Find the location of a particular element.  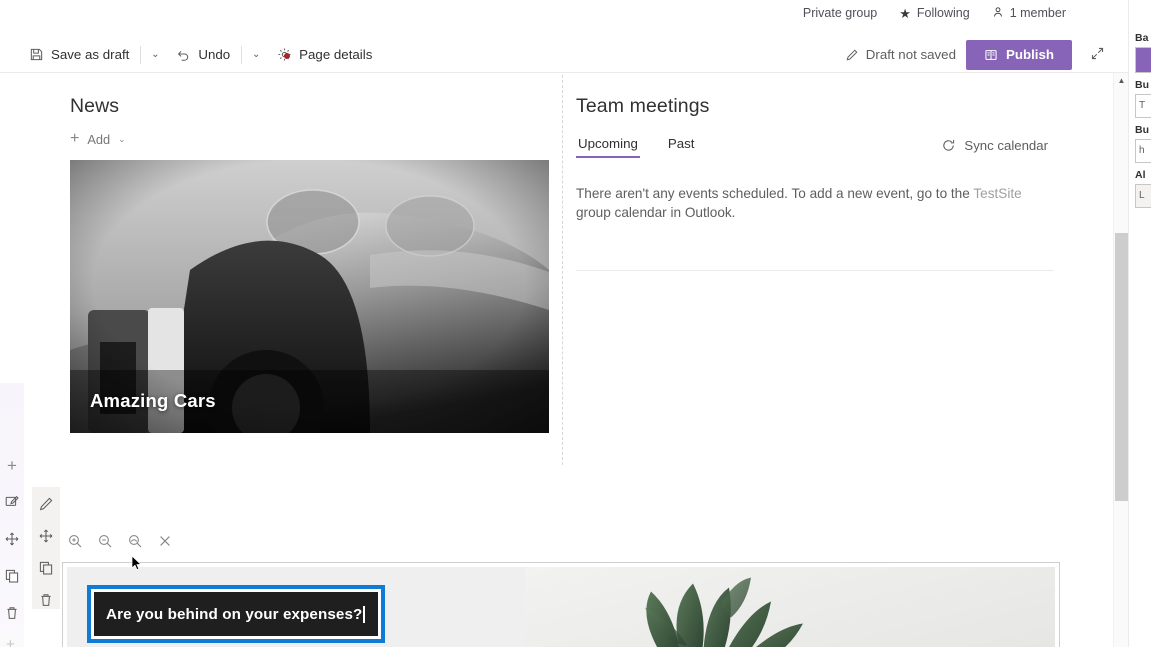

hero-text-box: Are you behind on your expenses? is located at coordinates (236, 614).